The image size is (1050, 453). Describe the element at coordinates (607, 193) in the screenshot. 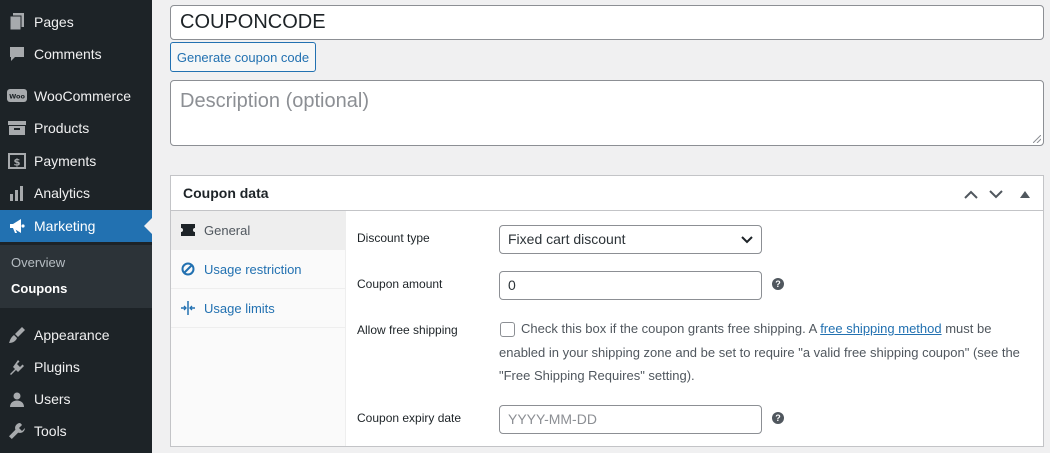

I see `panel-header: Coupon data` at that location.